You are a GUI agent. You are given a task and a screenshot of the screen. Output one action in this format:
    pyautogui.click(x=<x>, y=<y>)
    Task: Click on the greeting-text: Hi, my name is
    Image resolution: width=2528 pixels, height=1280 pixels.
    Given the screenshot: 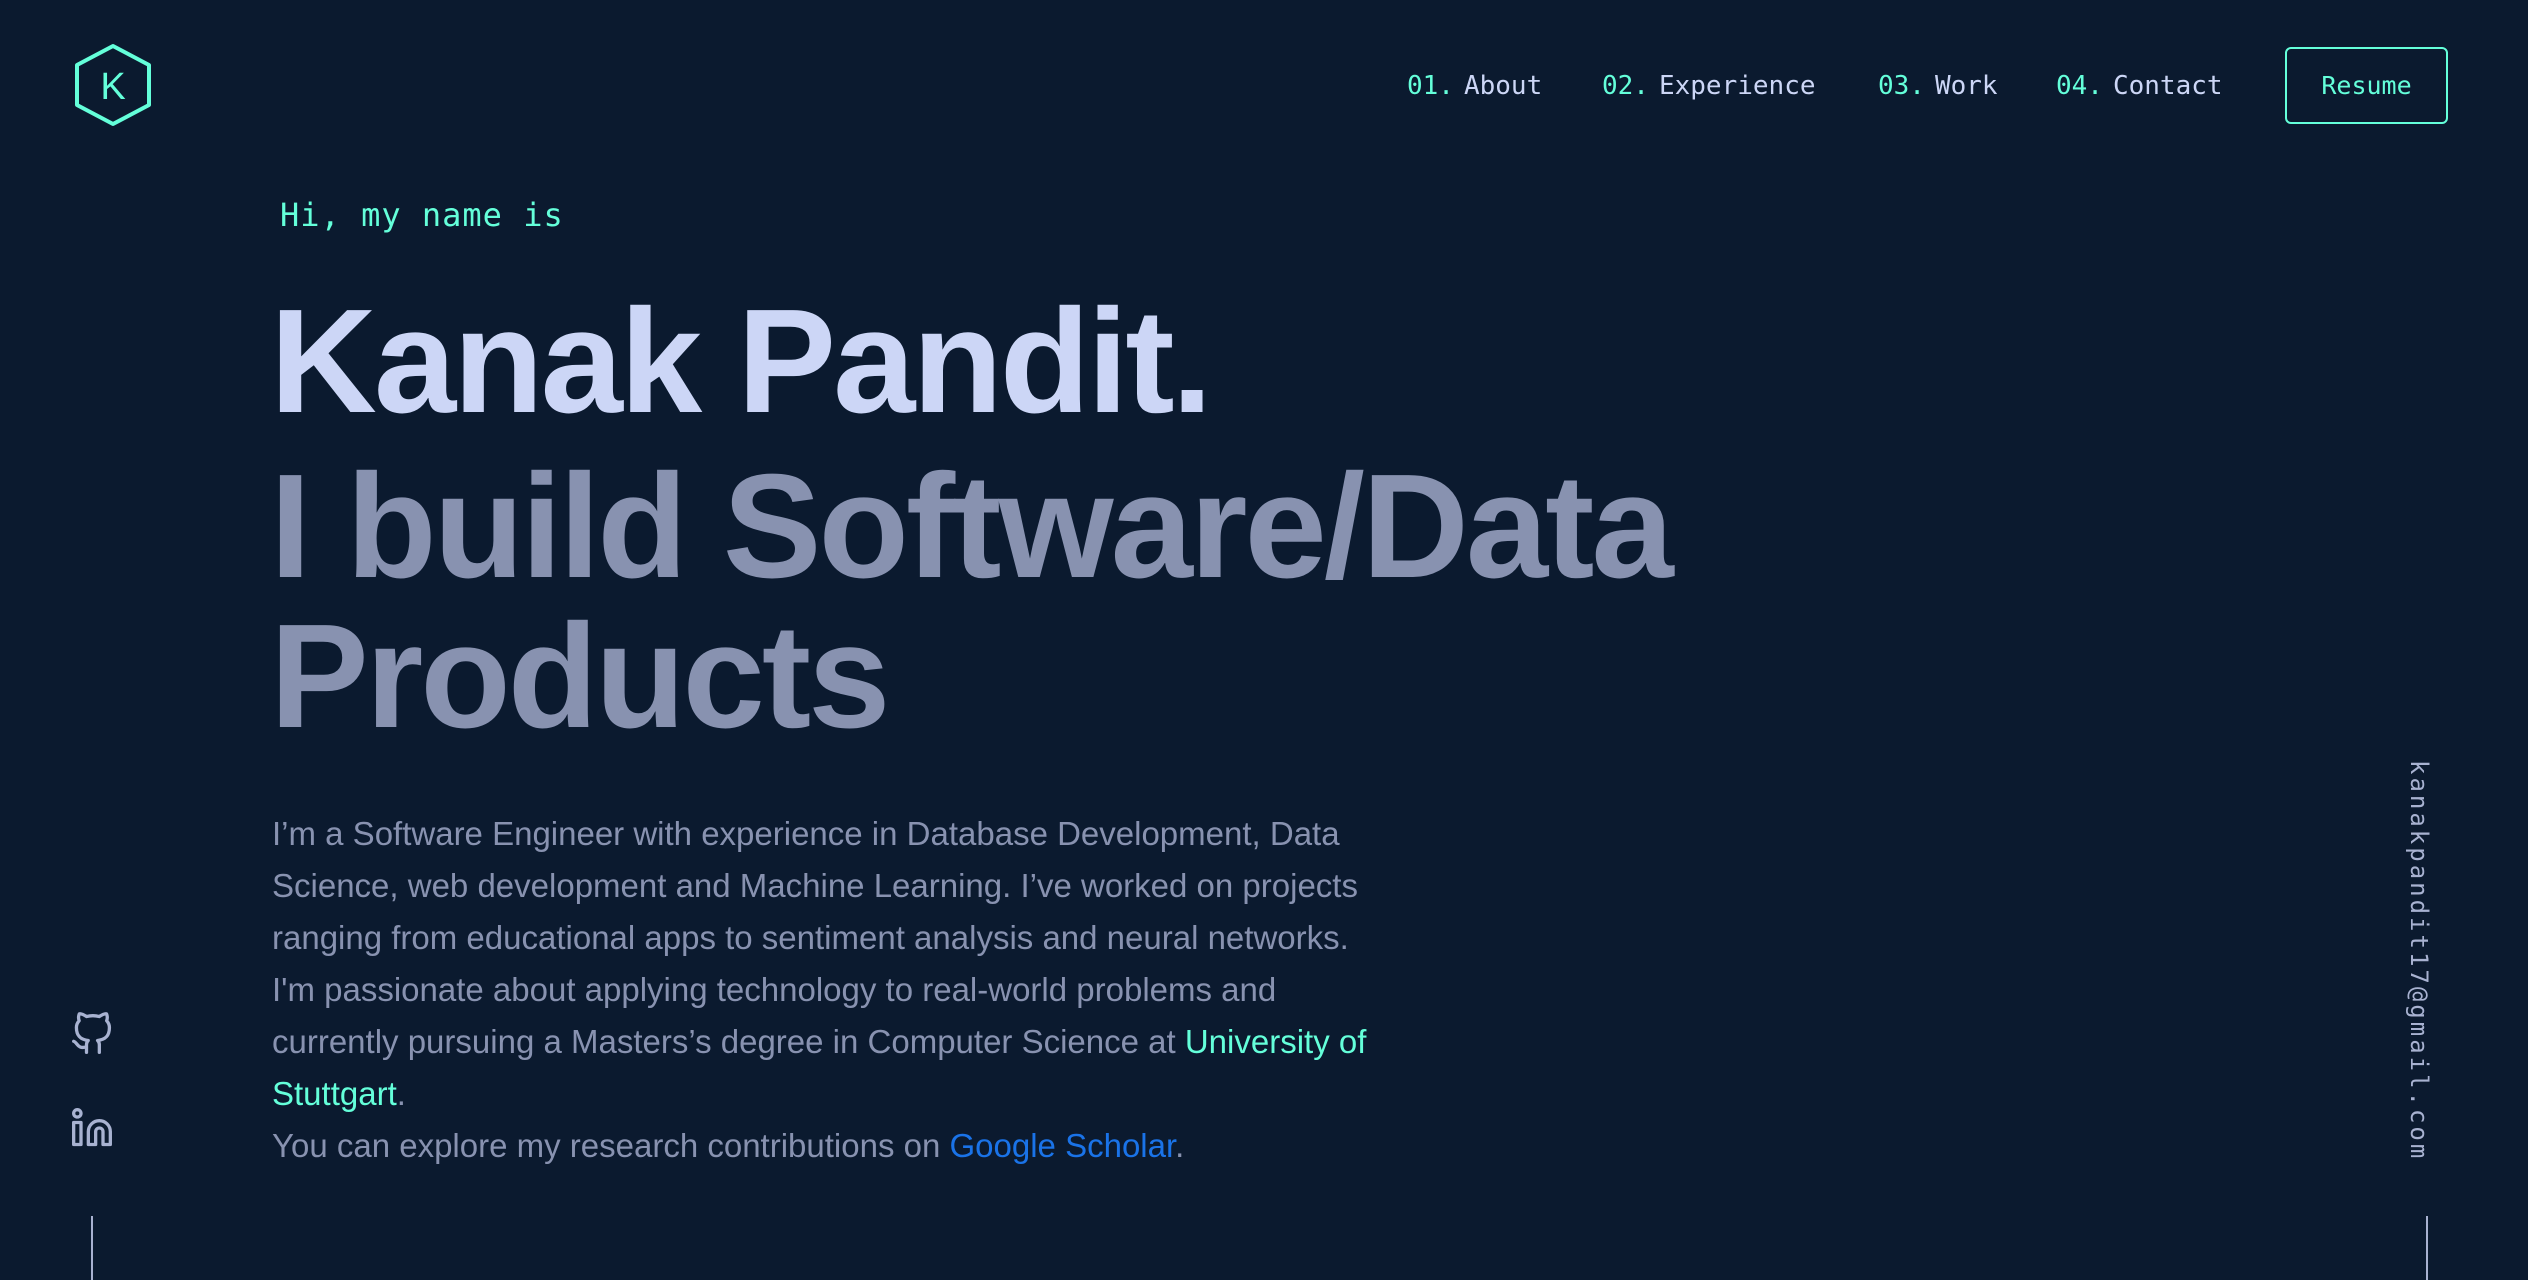 What is the action you would take?
    pyautogui.click(x=422, y=215)
    